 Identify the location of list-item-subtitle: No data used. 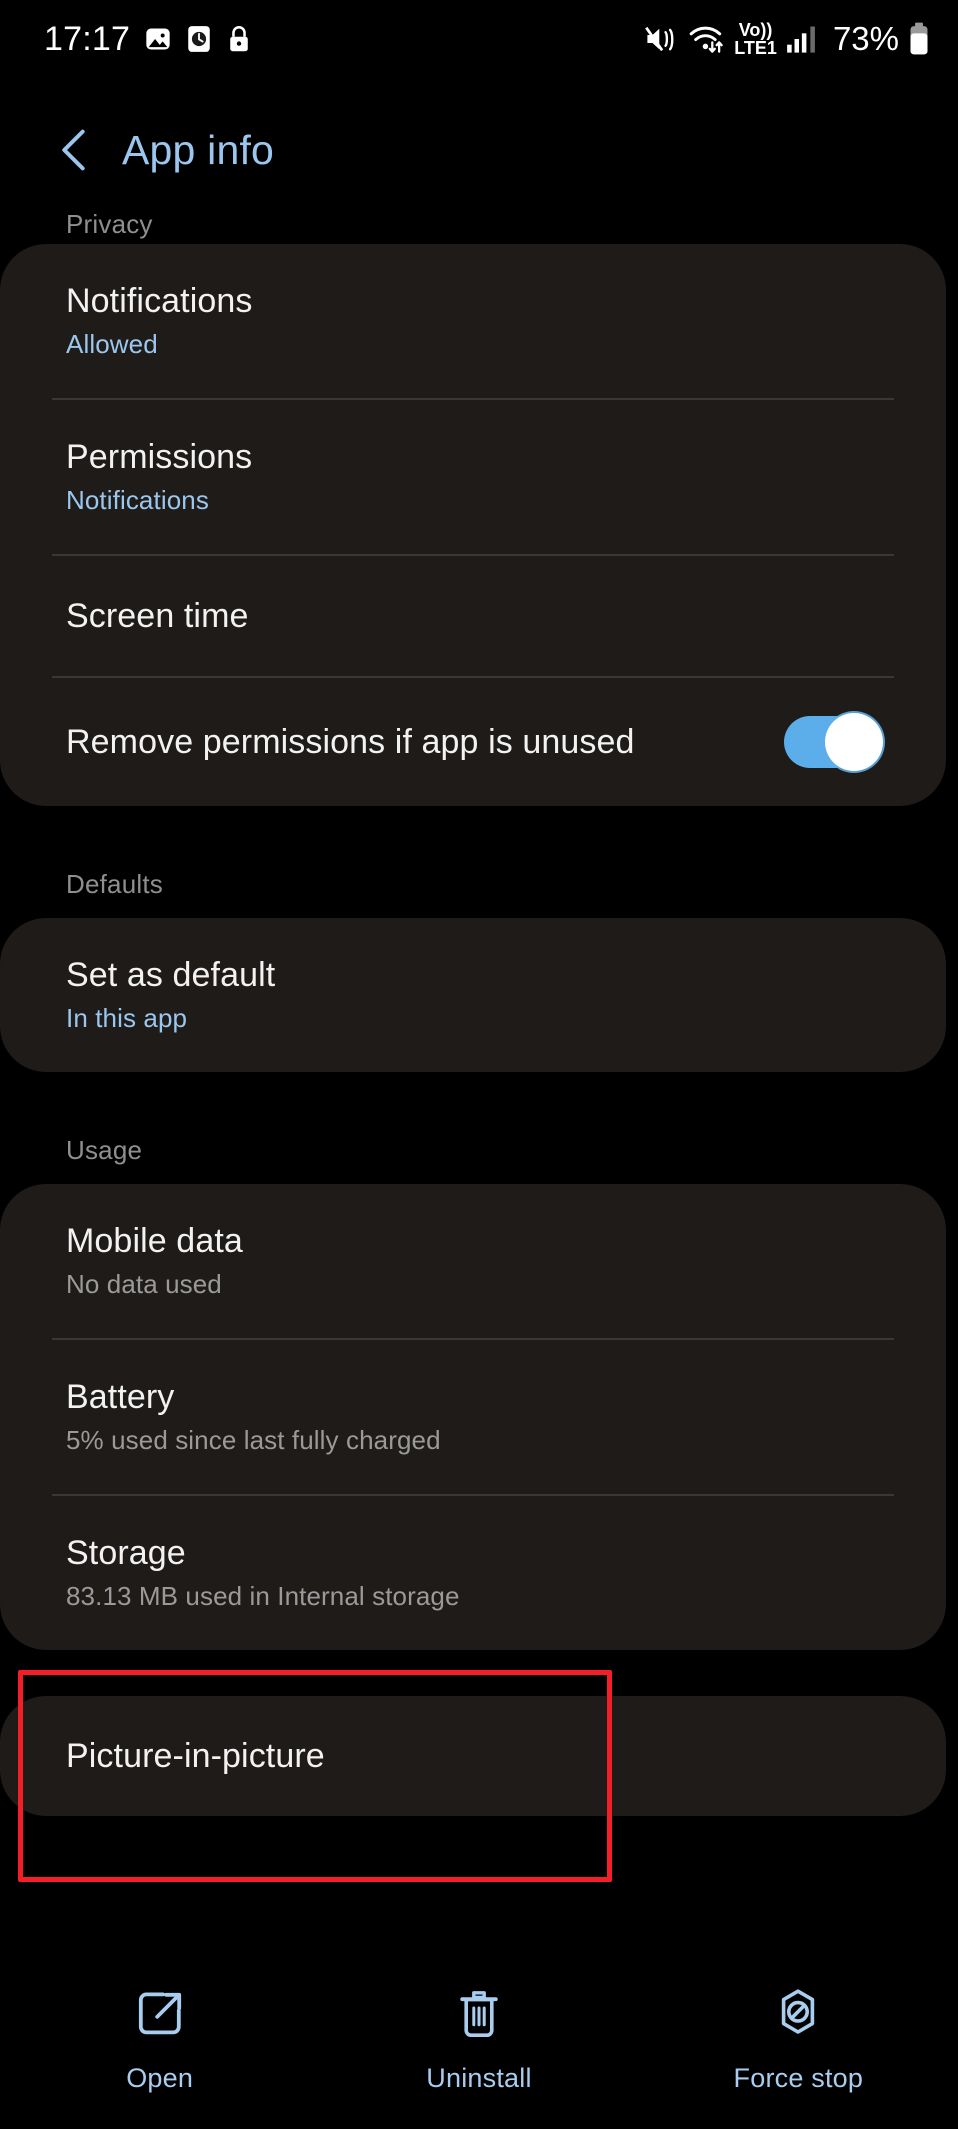
(144, 1284).